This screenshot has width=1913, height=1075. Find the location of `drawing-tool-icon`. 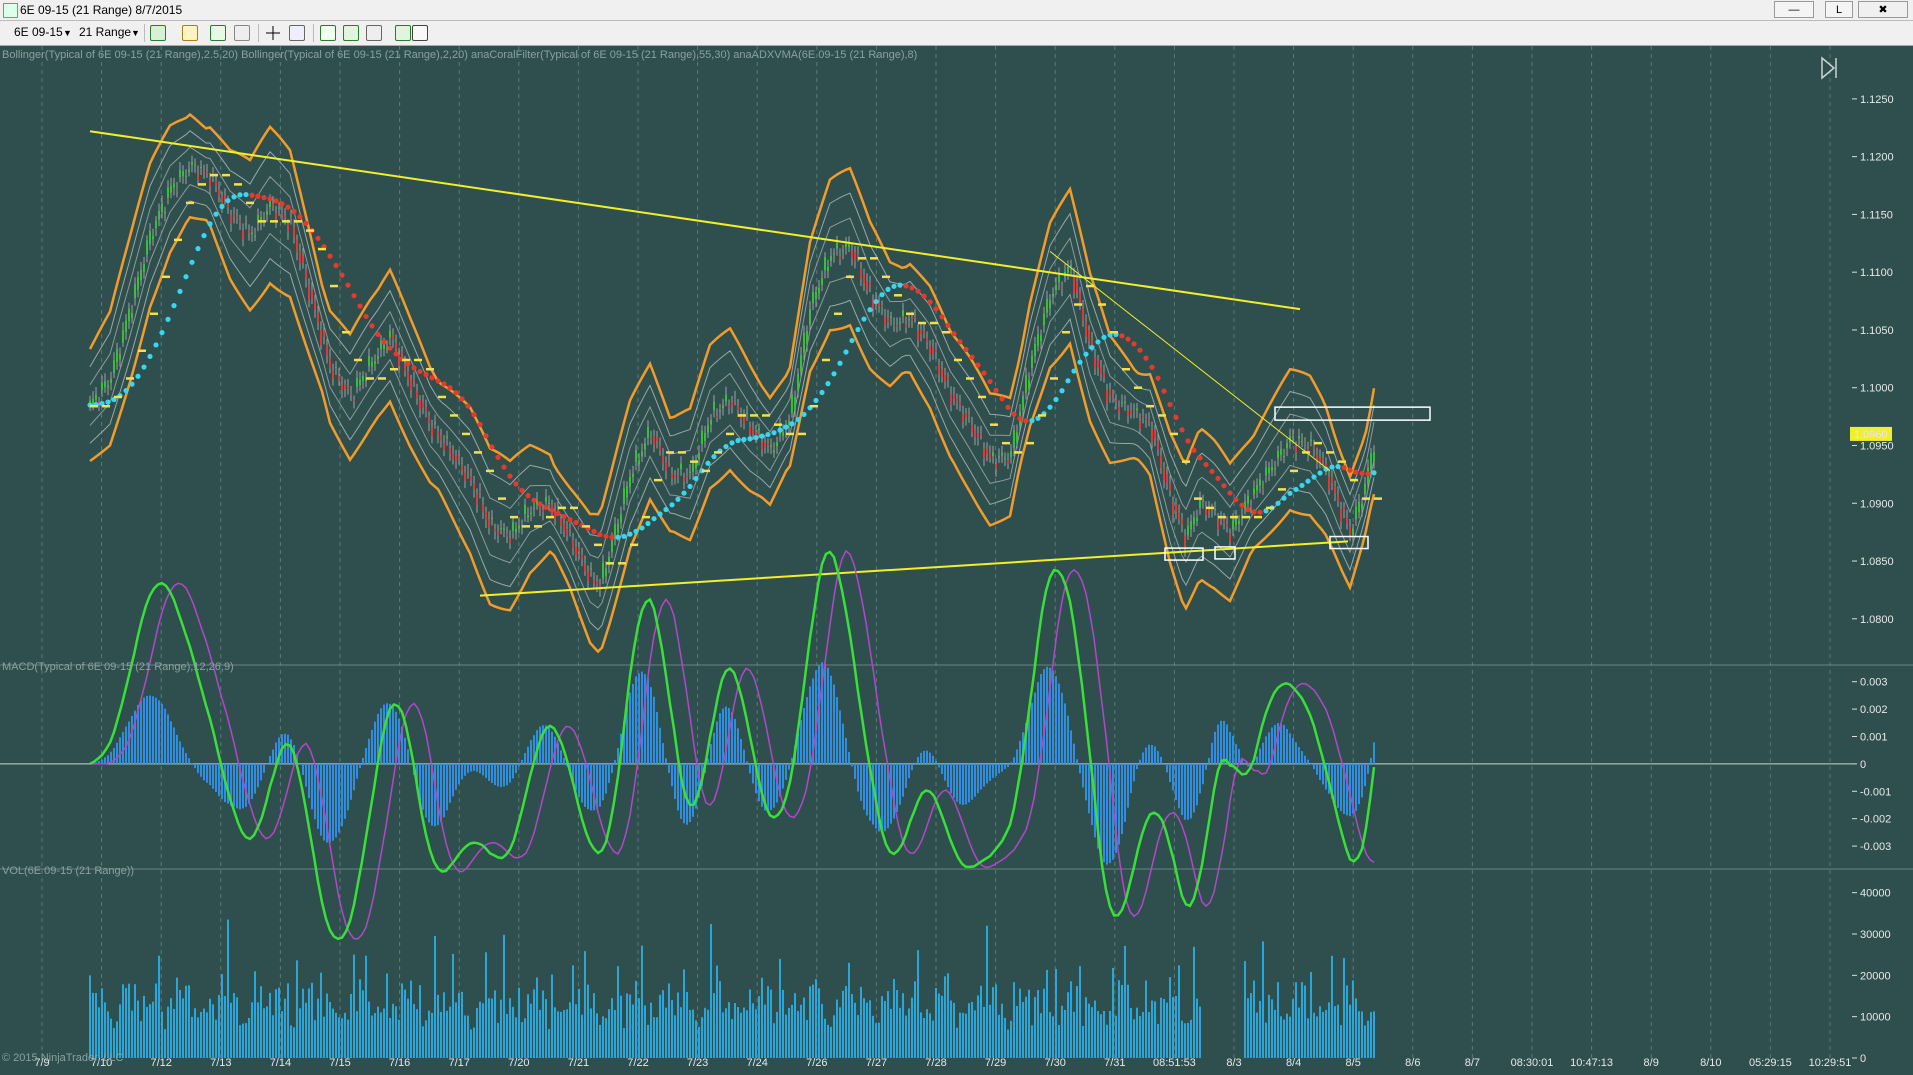

drawing-tool-icon is located at coordinates (190, 33).